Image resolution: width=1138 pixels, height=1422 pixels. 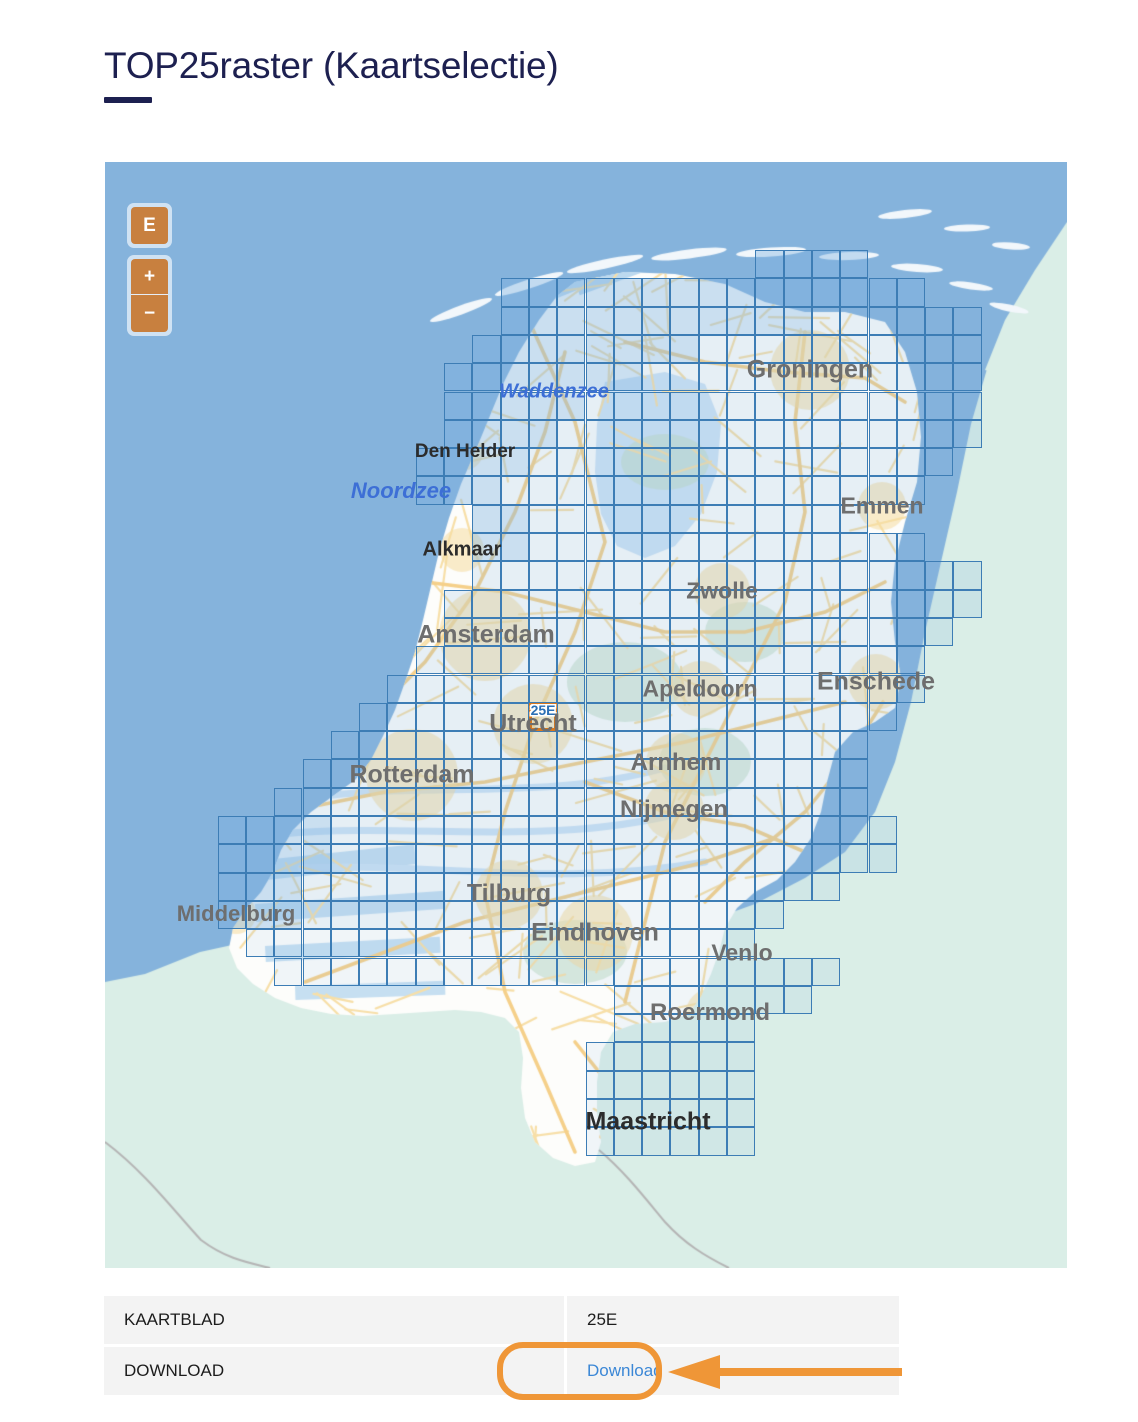 I want to click on kaartblad-info-table: KAARTBLAD 25E DOWNLOAD Download, so click(x=501, y=1345).